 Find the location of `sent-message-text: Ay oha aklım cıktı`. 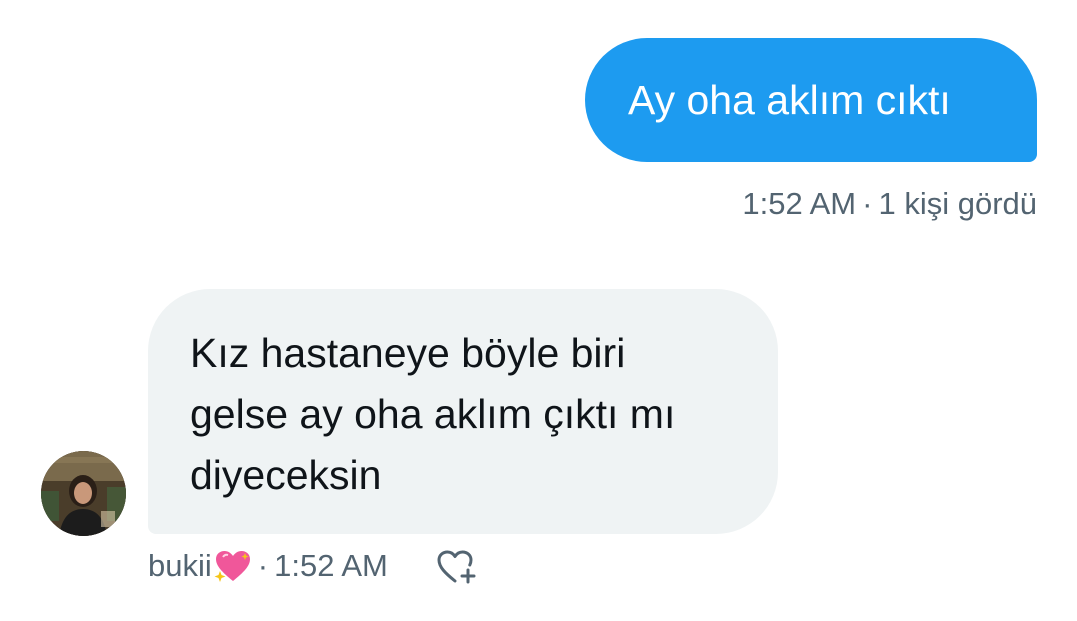

sent-message-text: Ay oha aklım cıktı is located at coordinates (789, 100).